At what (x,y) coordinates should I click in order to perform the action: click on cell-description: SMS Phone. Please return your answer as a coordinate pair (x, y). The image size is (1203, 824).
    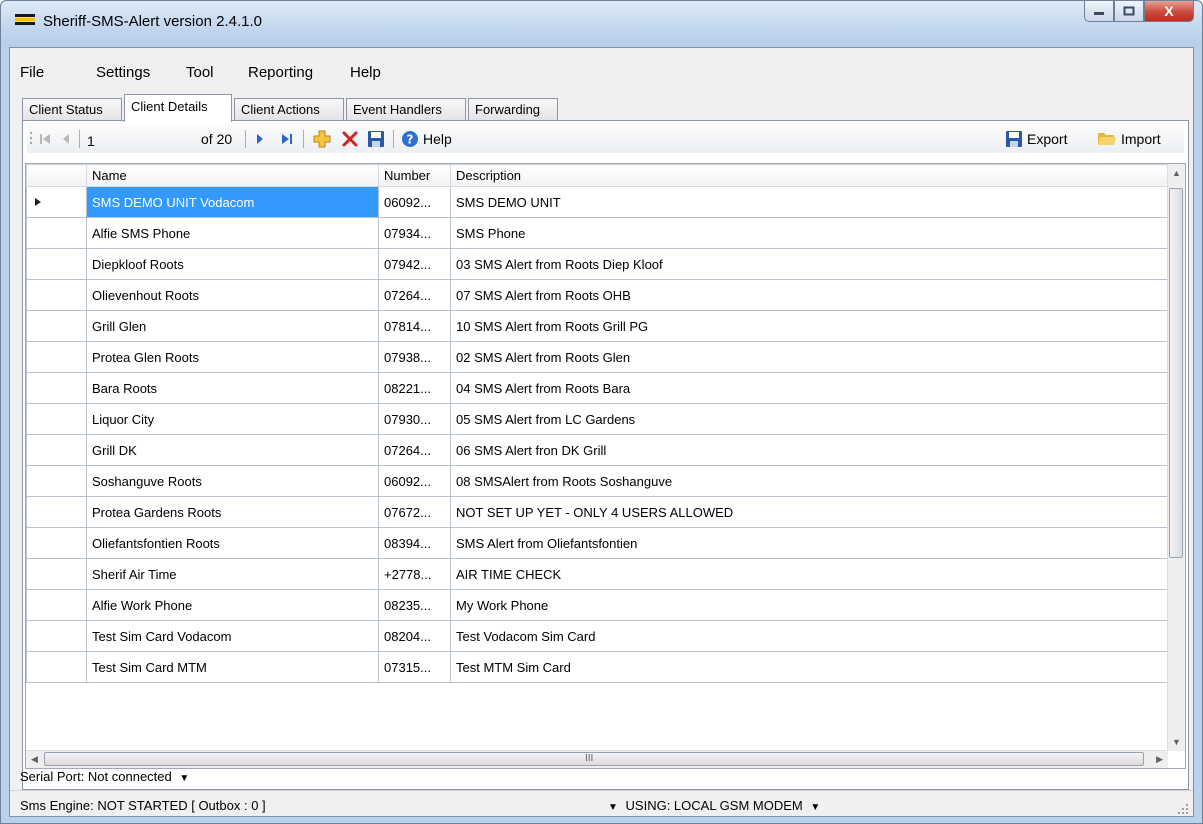
    Looking at the image, I should click on (810, 233).